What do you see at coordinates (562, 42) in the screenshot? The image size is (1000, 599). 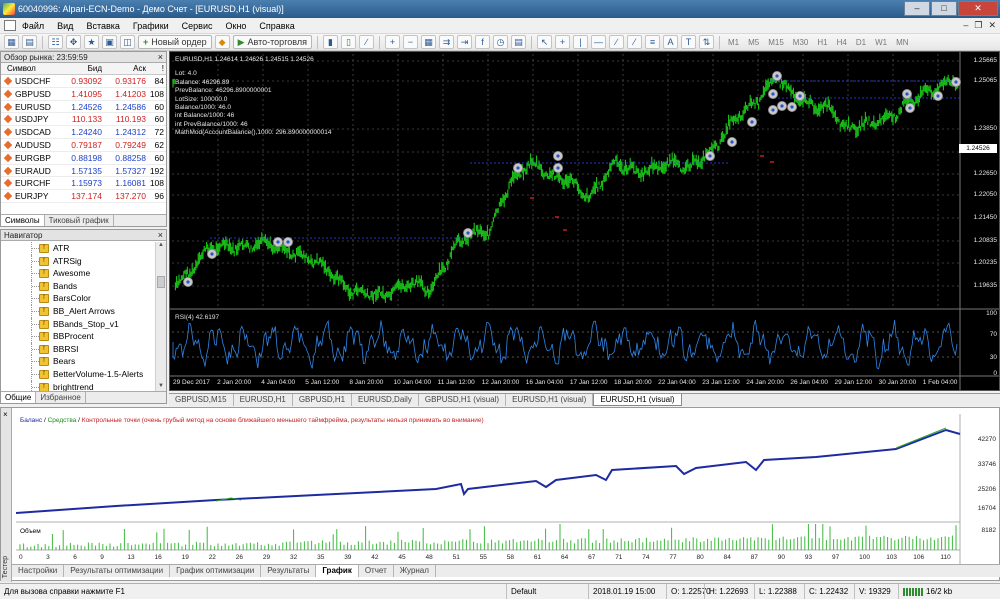 I see `crosshair-icon: +` at bounding box center [562, 42].